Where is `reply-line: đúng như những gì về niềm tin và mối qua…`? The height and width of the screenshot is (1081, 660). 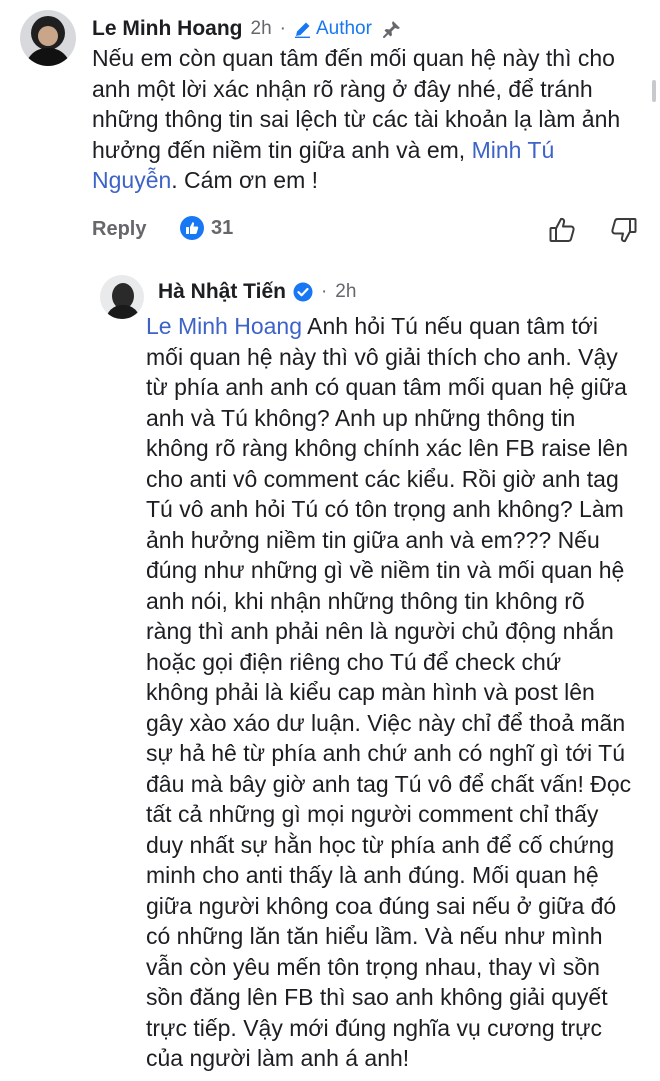 reply-line: đúng như những gì về niềm tin và mối qua… is located at coordinates (385, 570).